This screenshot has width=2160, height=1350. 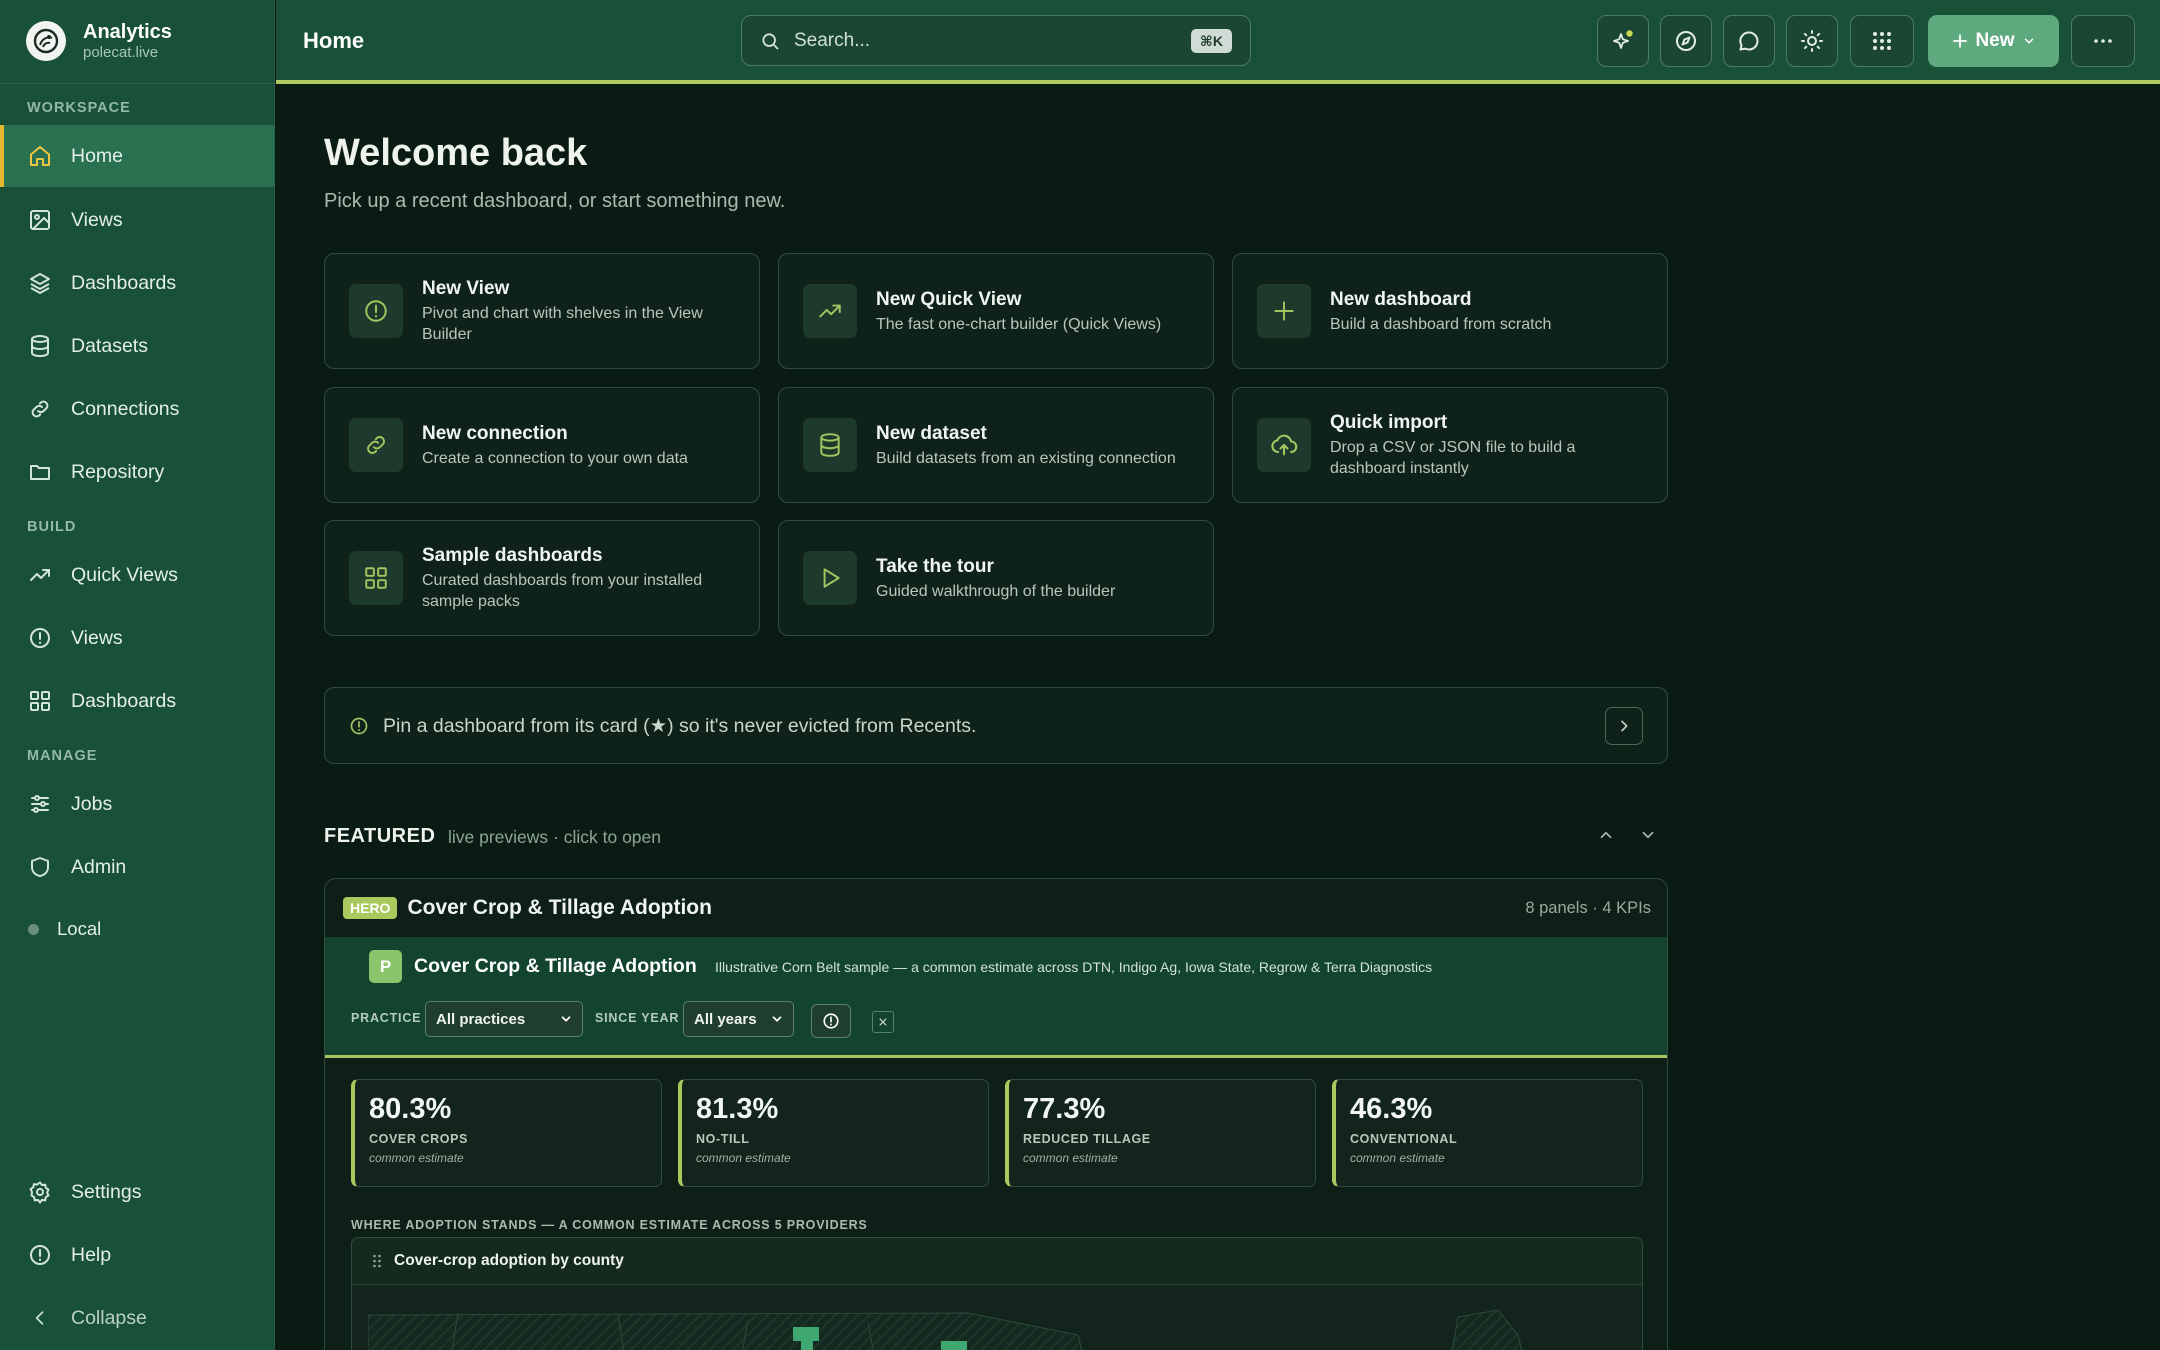 What do you see at coordinates (770, 41) in the screenshot?
I see `search-icon` at bounding box center [770, 41].